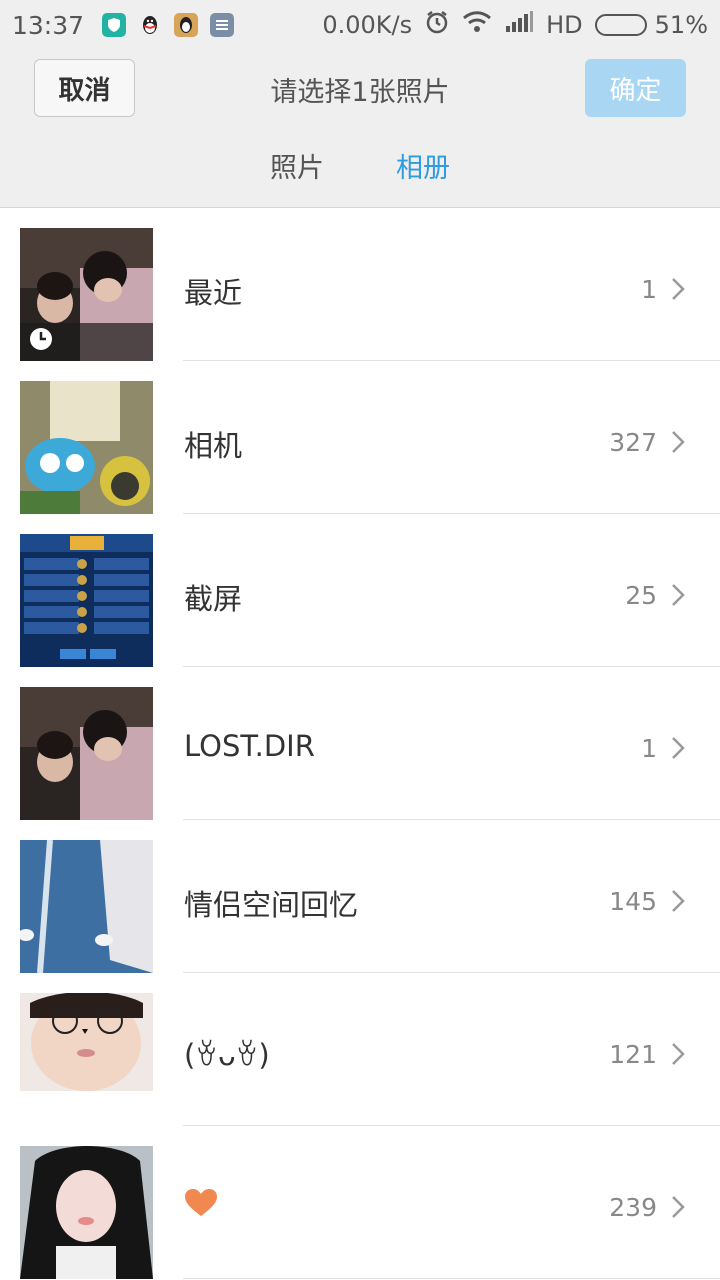  Describe the element at coordinates (213, 599) in the screenshot. I see `album-name: 截屏` at that location.